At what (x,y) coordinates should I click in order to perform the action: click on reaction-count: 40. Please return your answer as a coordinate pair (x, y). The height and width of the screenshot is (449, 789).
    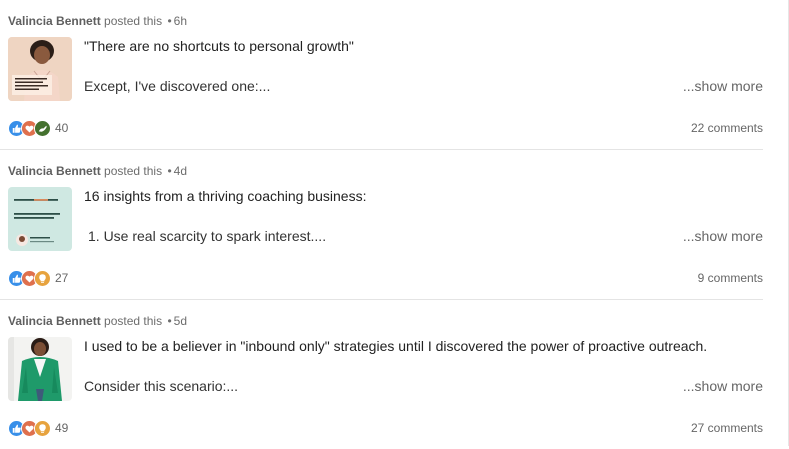
    Looking at the image, I should click on (62, 128).